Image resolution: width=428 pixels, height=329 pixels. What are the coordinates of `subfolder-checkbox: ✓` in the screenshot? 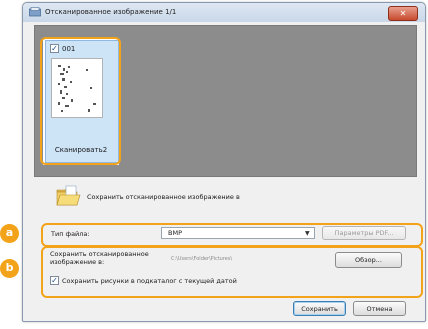 It's located at (54, 280).